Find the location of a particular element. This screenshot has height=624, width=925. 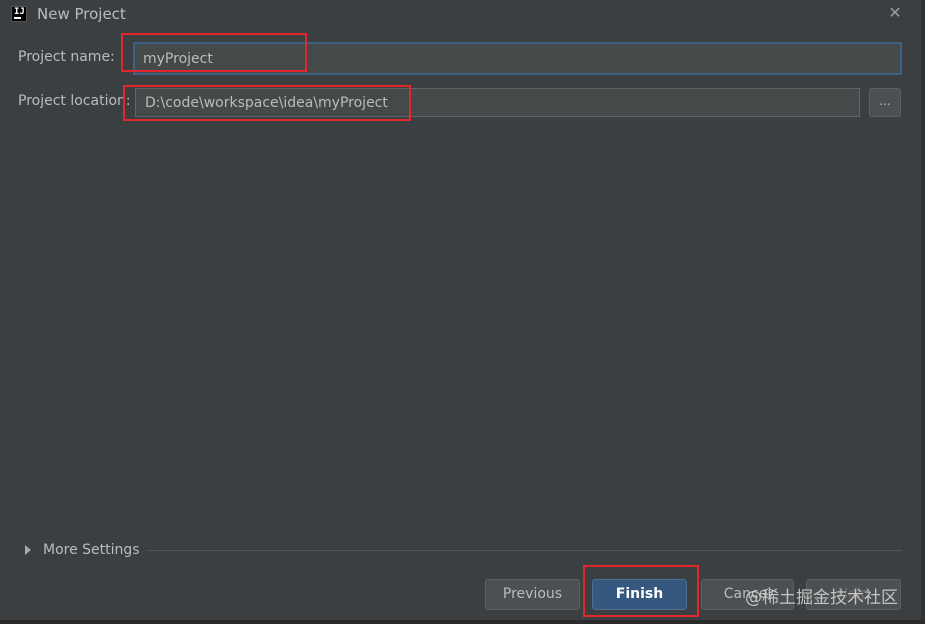

more-settings-label: More Settings is located at coordinates (91, 550).